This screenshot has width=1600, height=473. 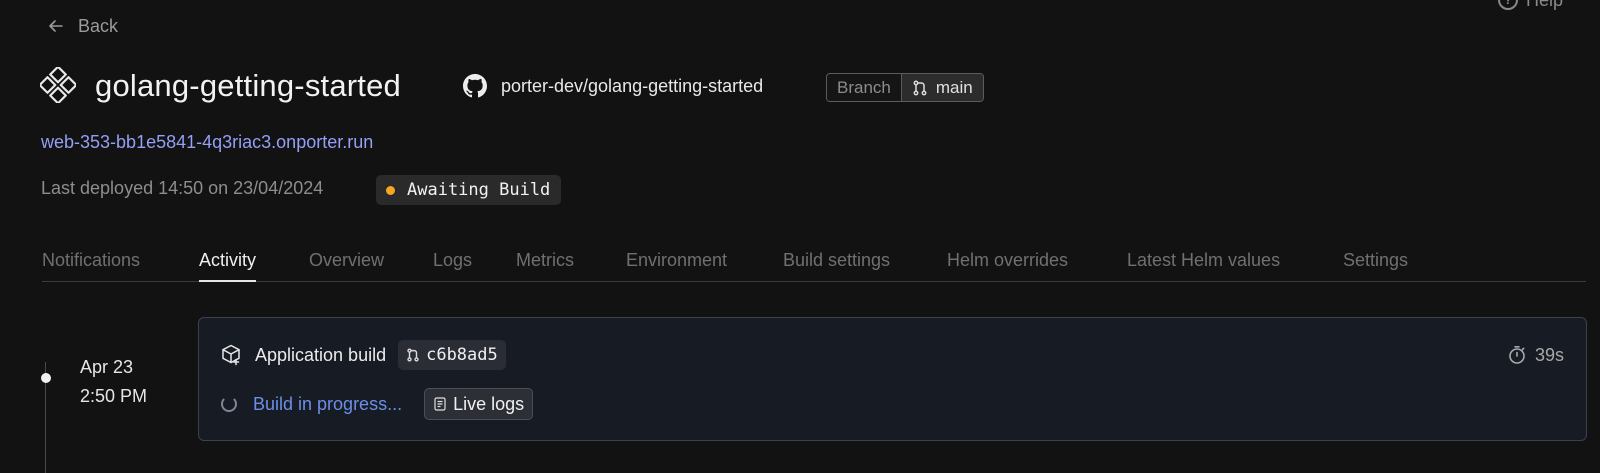 I want to click on activity-time: 2:50 PM, so click(x=114, y=396).